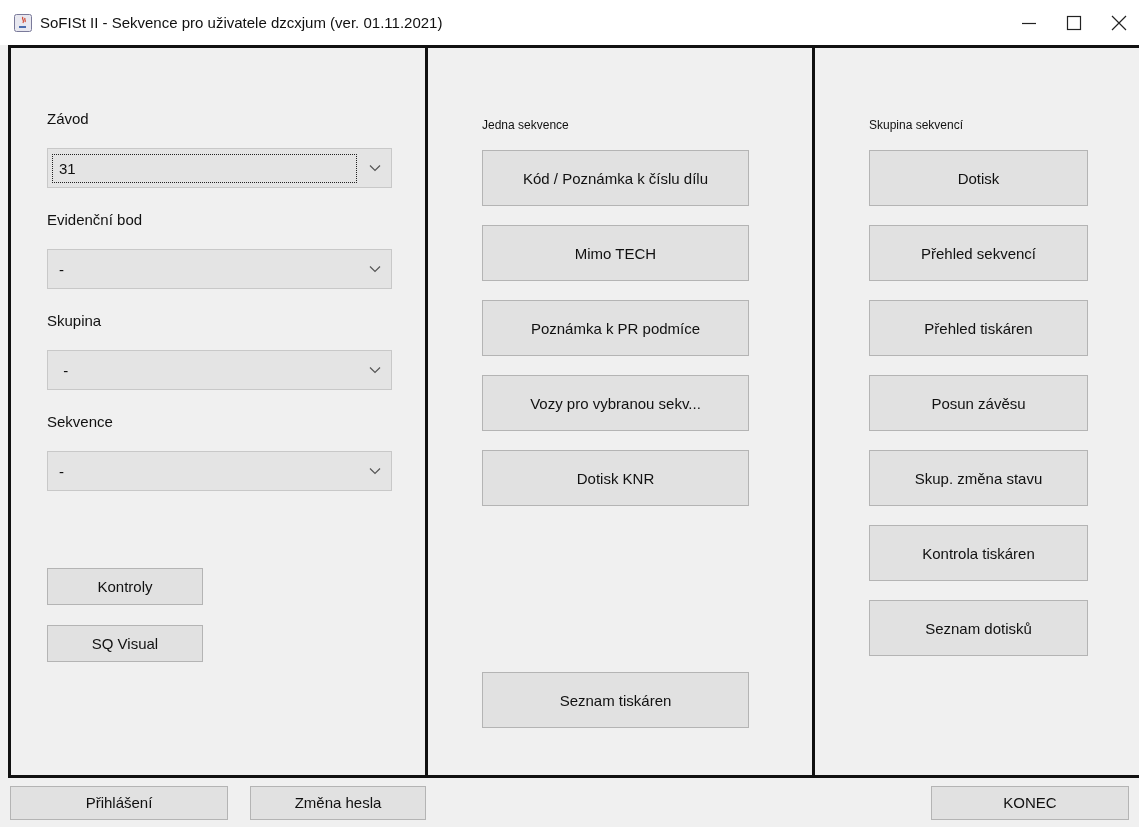 This screenshot has height=827, width=1139. I want to click on maximize-icon, so click(1074, 22).